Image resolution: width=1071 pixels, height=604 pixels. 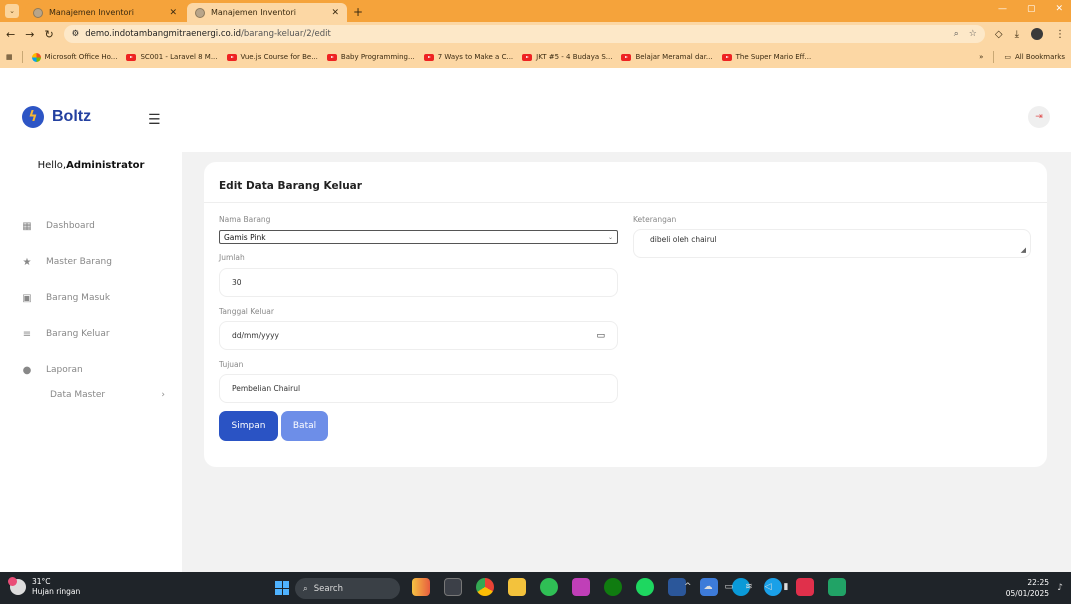 I want to click on tujuan-input: Pembelian Chairul, so click(x=418, y=388).